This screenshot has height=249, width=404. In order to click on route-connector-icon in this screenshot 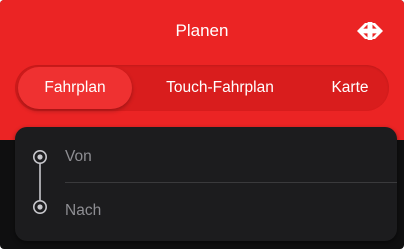, I will do `click(40, 182)`.